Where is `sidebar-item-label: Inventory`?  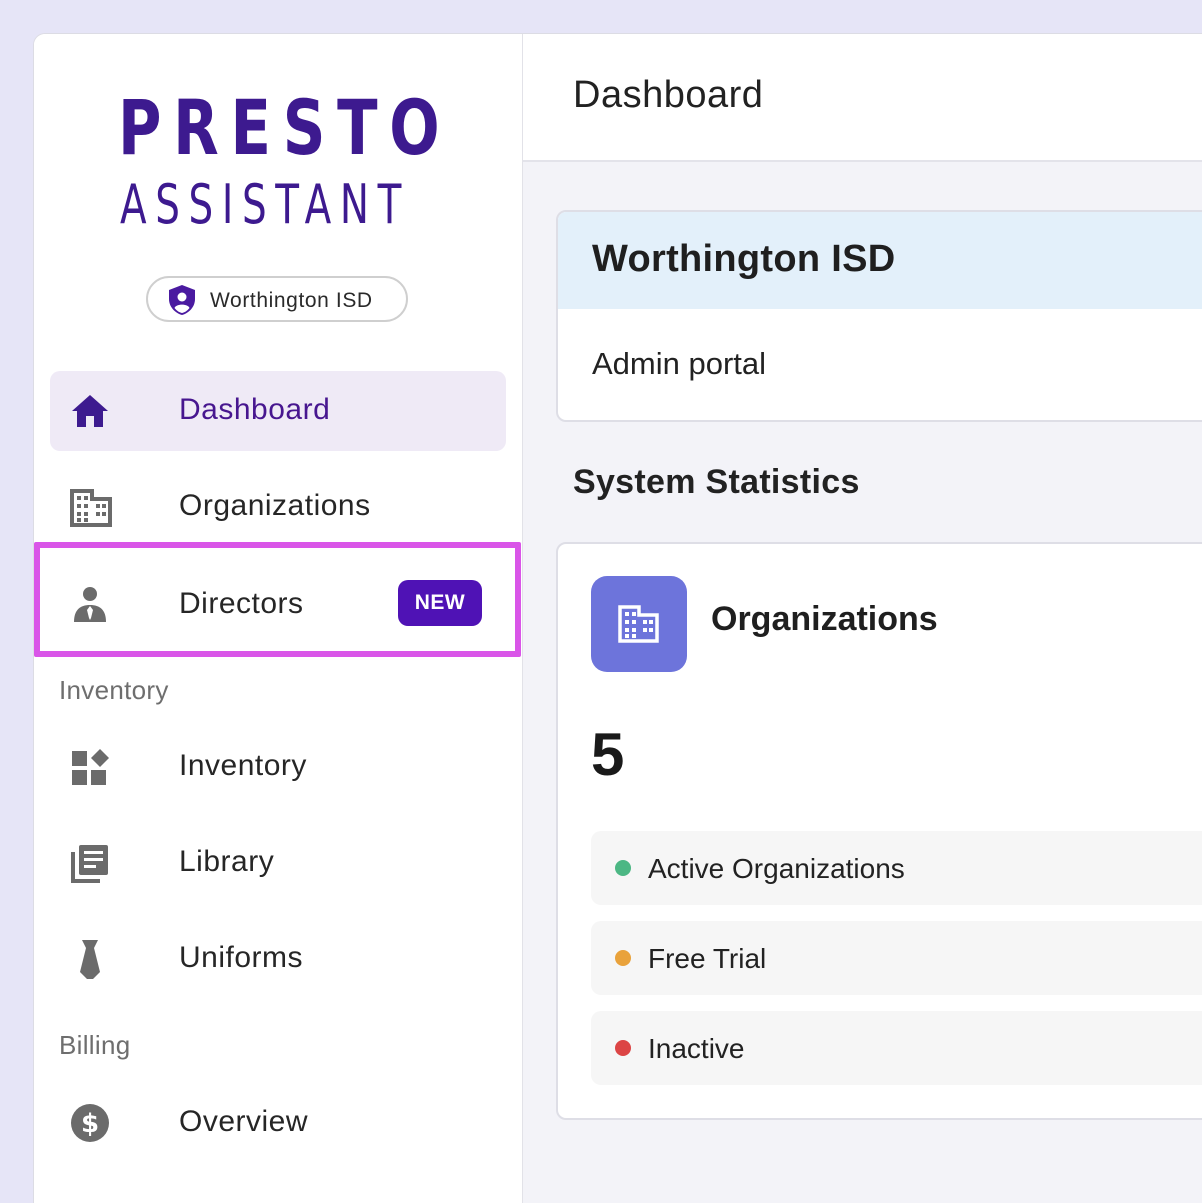
sidebar-item-label: Inventory is located at coordinates (243, 765).